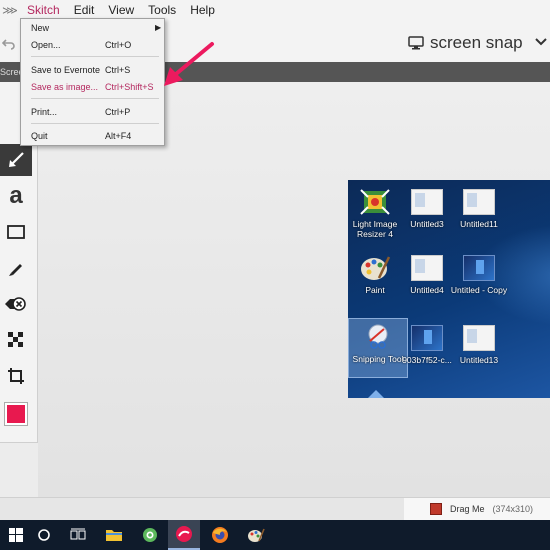 Image resolution: width=550 pixels, height=550 pixels. I want to click on drag-me-label: Drag Me, so click(467, 509).